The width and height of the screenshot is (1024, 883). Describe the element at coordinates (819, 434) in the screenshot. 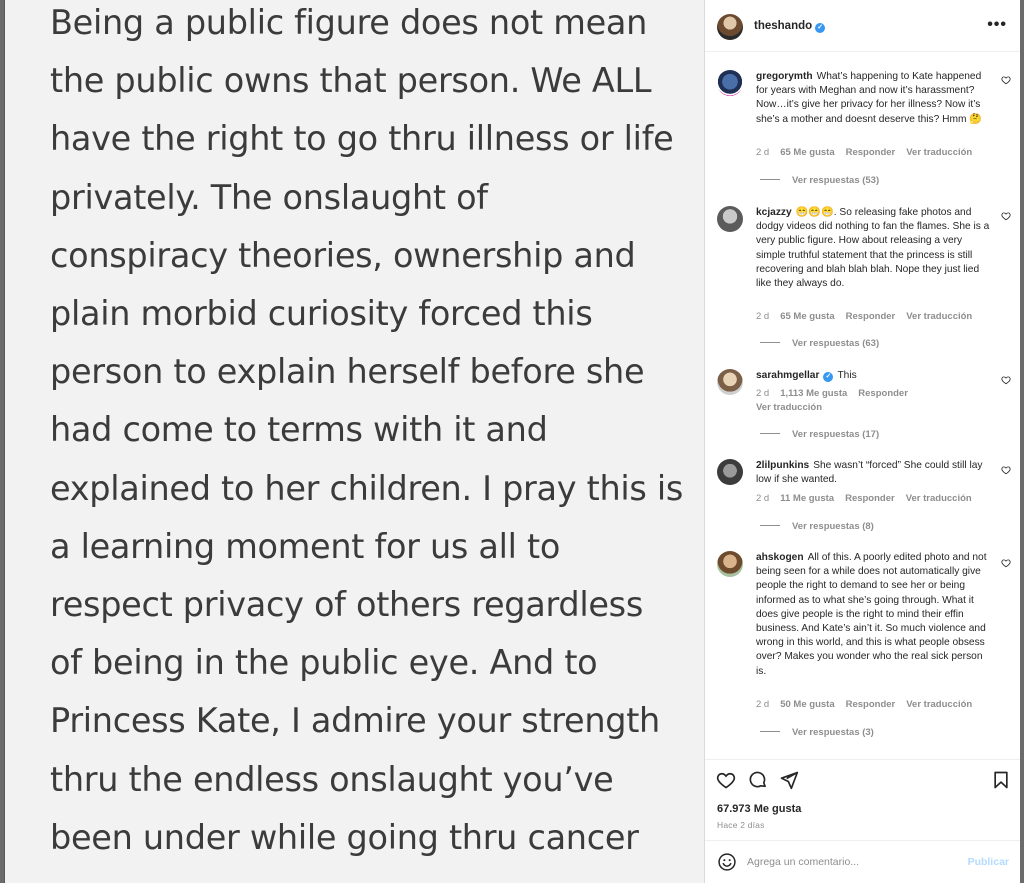

I see `view-replies-button: Ver respuestas (17)` at that location.